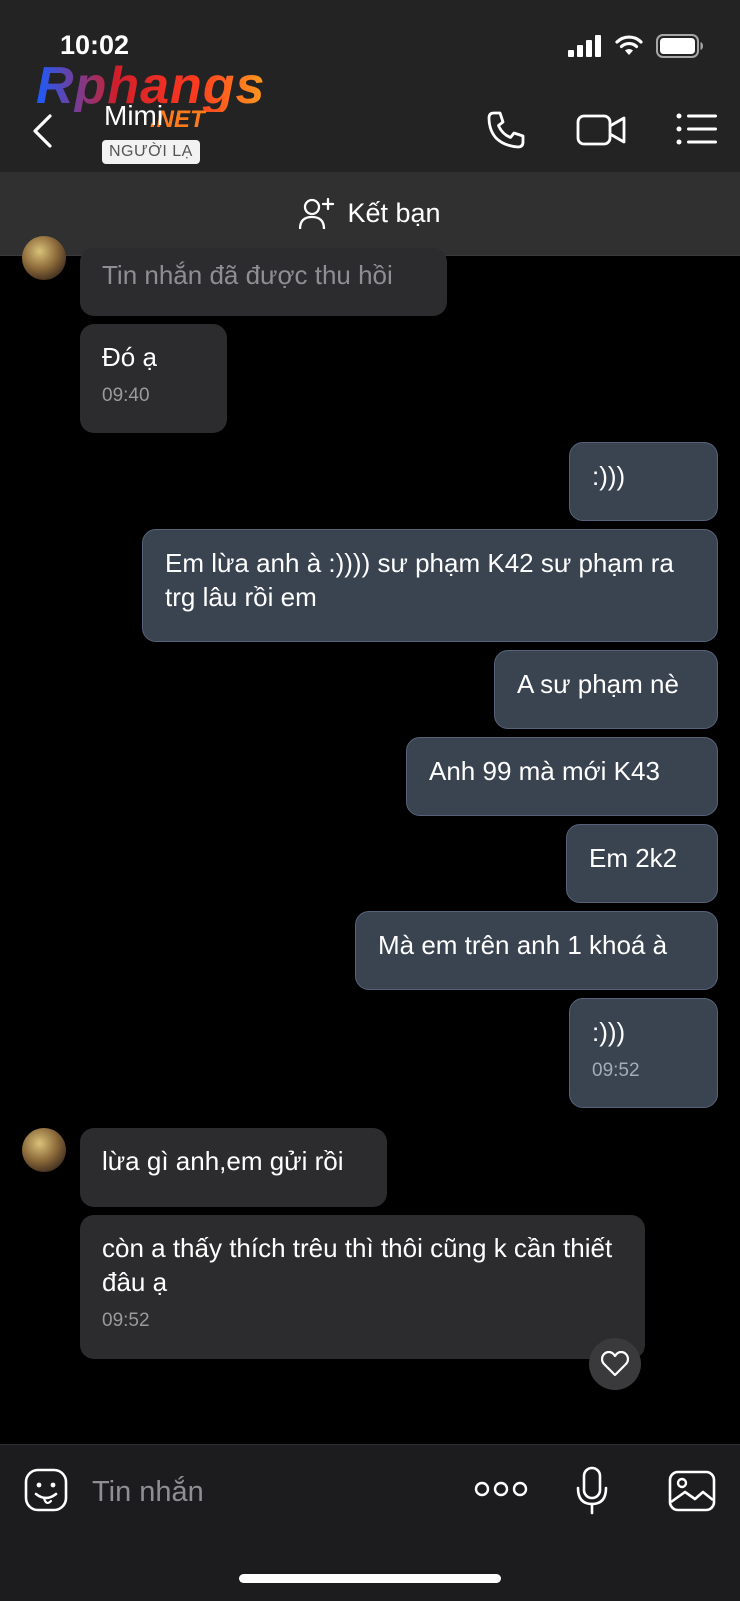  I want to click on outgoing-message-bubble: :))), so click(643, 481).